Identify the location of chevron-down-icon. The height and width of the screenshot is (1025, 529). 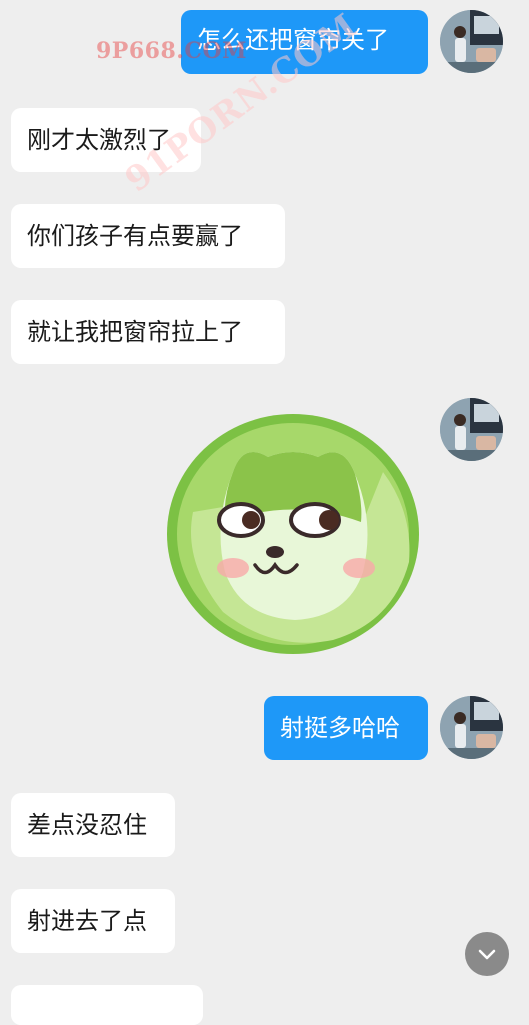
(487, 954).